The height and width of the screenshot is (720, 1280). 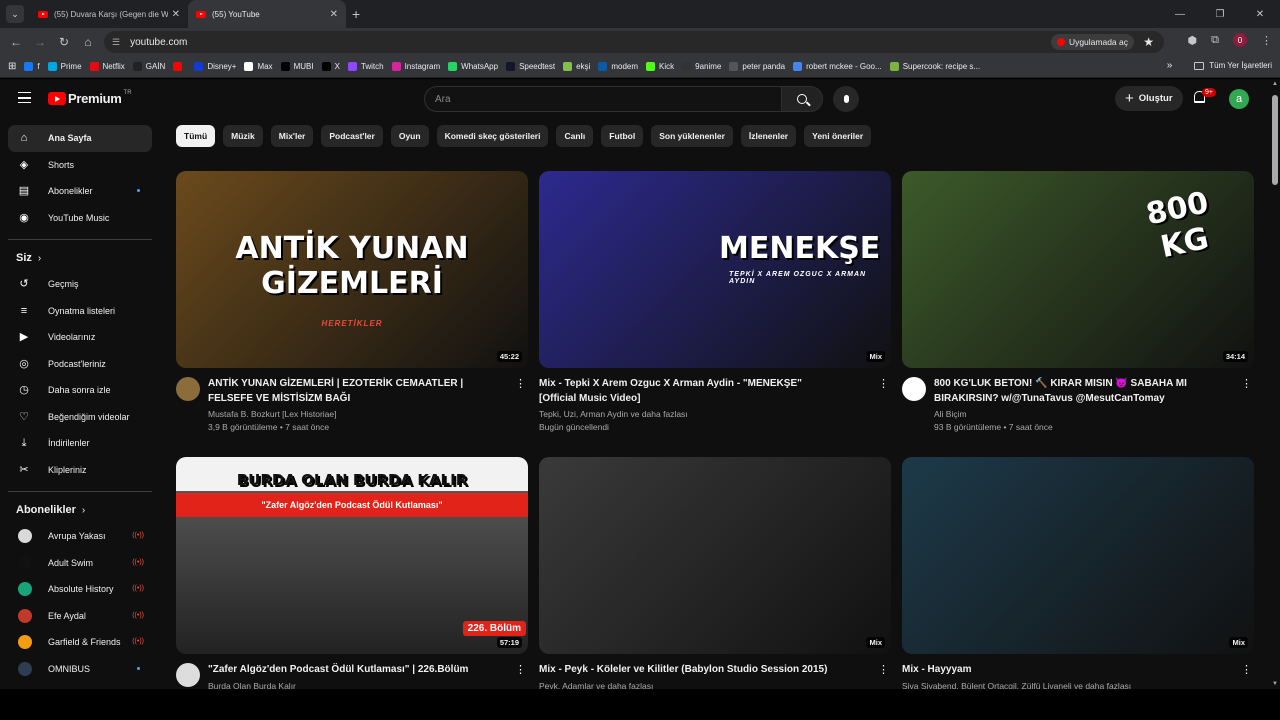 What do you see at coordinates (358, 414) in the screenshot?
I see `channel-name: Mustafa B. Bozkurt [Lex Historiae]` at bounding box center [358, 414].